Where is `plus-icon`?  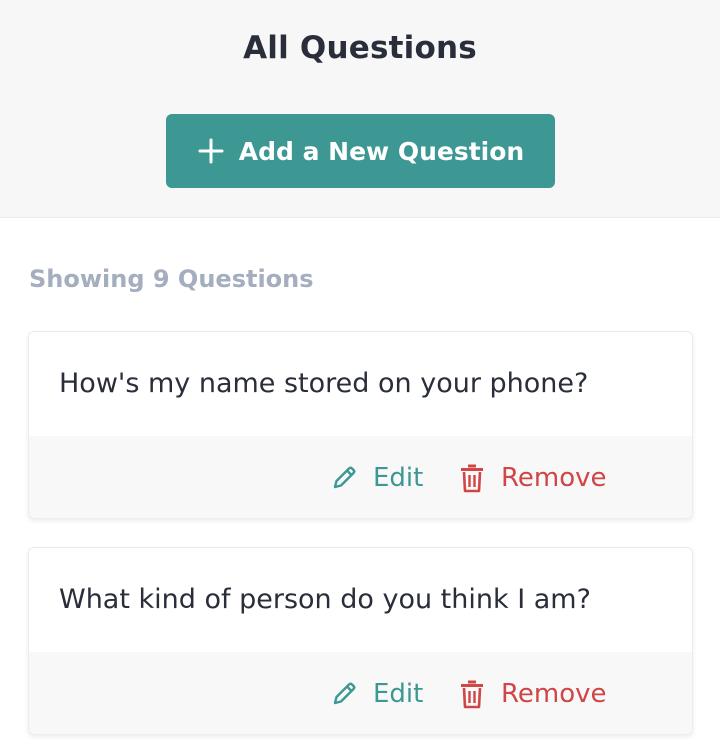
plus-icon is located at coordinates (211, 151).